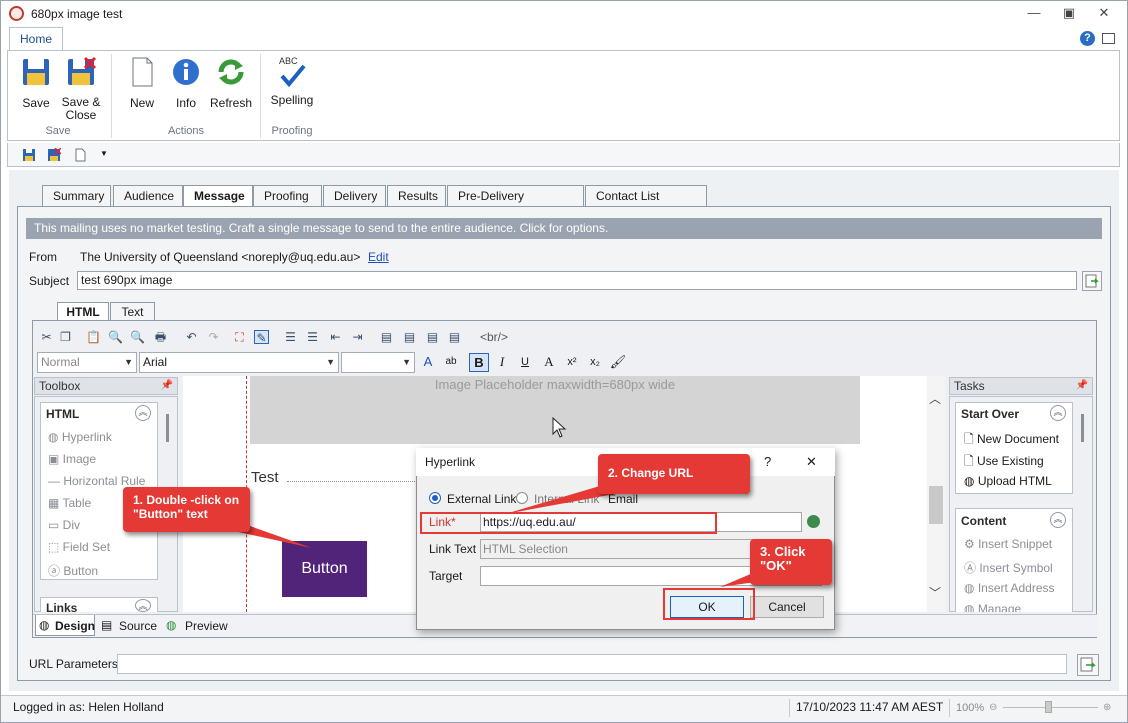 The image size is (1128, 723). Describe the element at coordinates (186, 500) in the screenshot. I see `callout-step-1-line-1: 1. Double -click on` at that location.